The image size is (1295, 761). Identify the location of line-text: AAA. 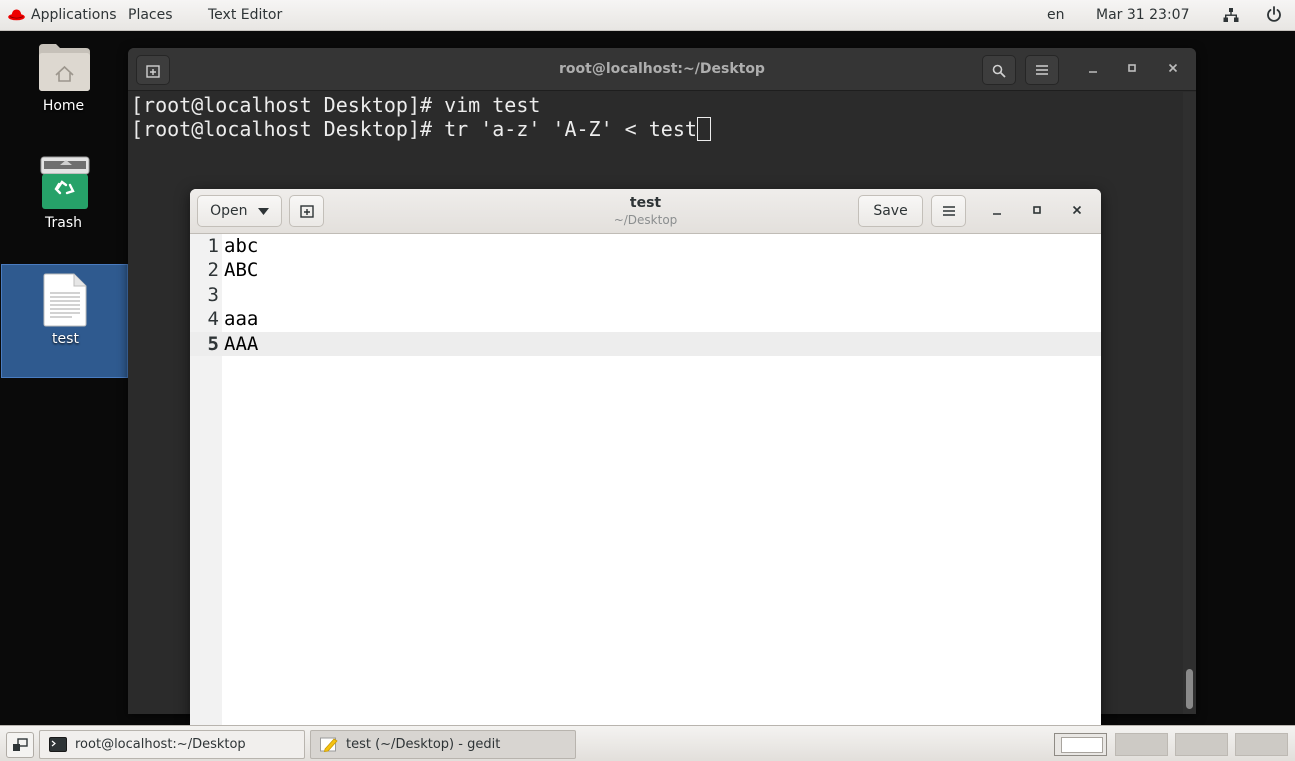
(241, 343).